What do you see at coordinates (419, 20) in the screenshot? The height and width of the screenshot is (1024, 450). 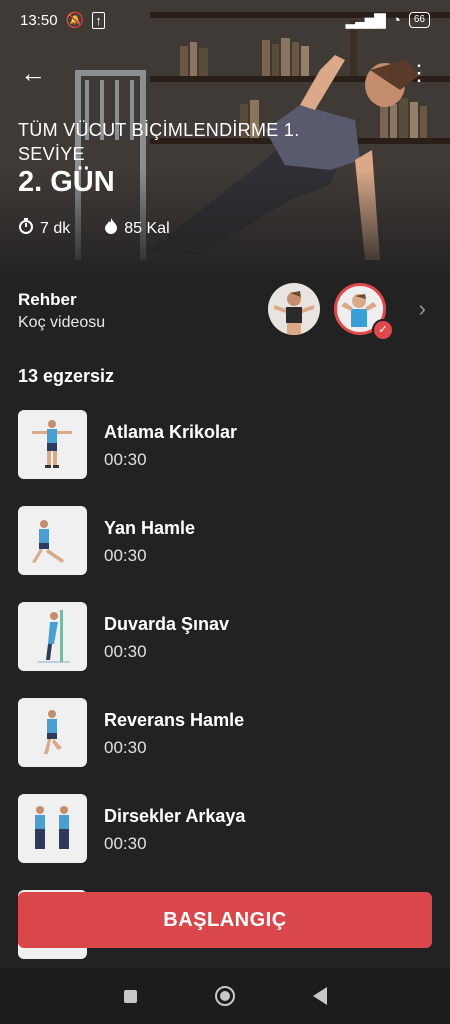 I see `battery-icon: 66` at bounding box center [419, 20].